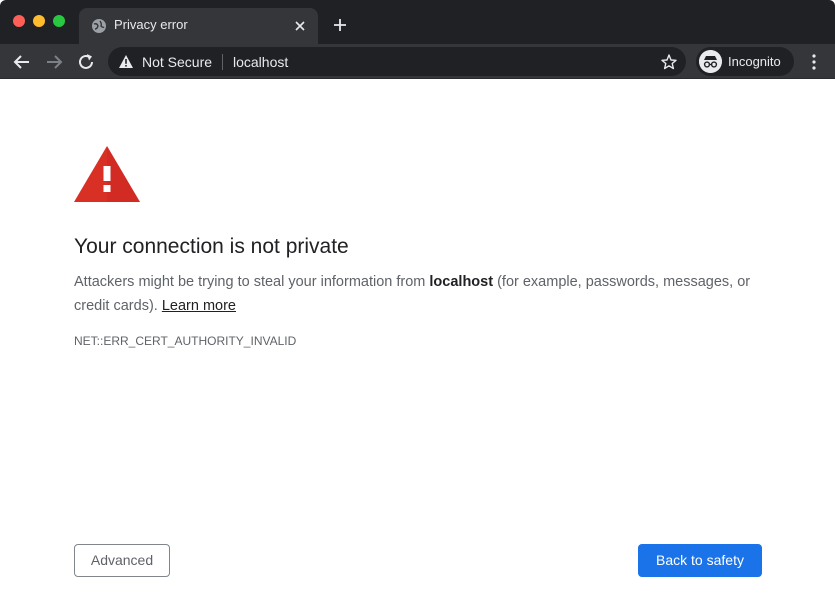  What do you see at coordinates (700, 560) in the screenshot?
I see `back-to-safety-button: Back to safety` at bounding box center [700, 560].